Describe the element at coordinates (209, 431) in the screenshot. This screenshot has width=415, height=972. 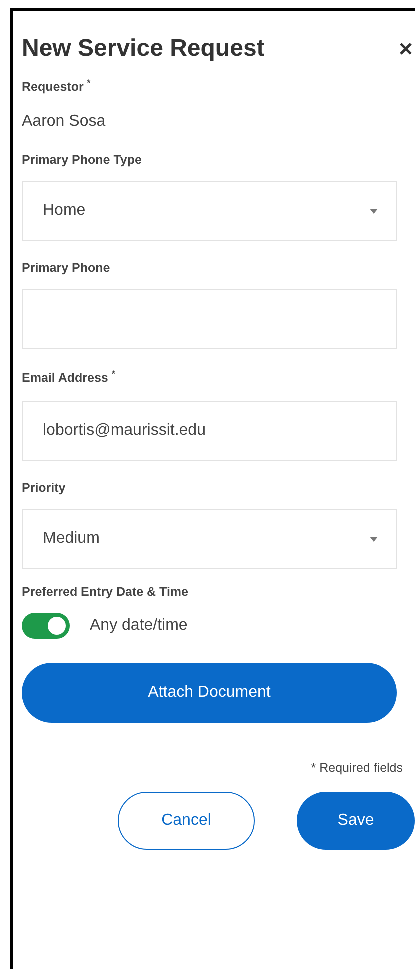
I see `input-field: lobortis@maurissit.edu` at that location.